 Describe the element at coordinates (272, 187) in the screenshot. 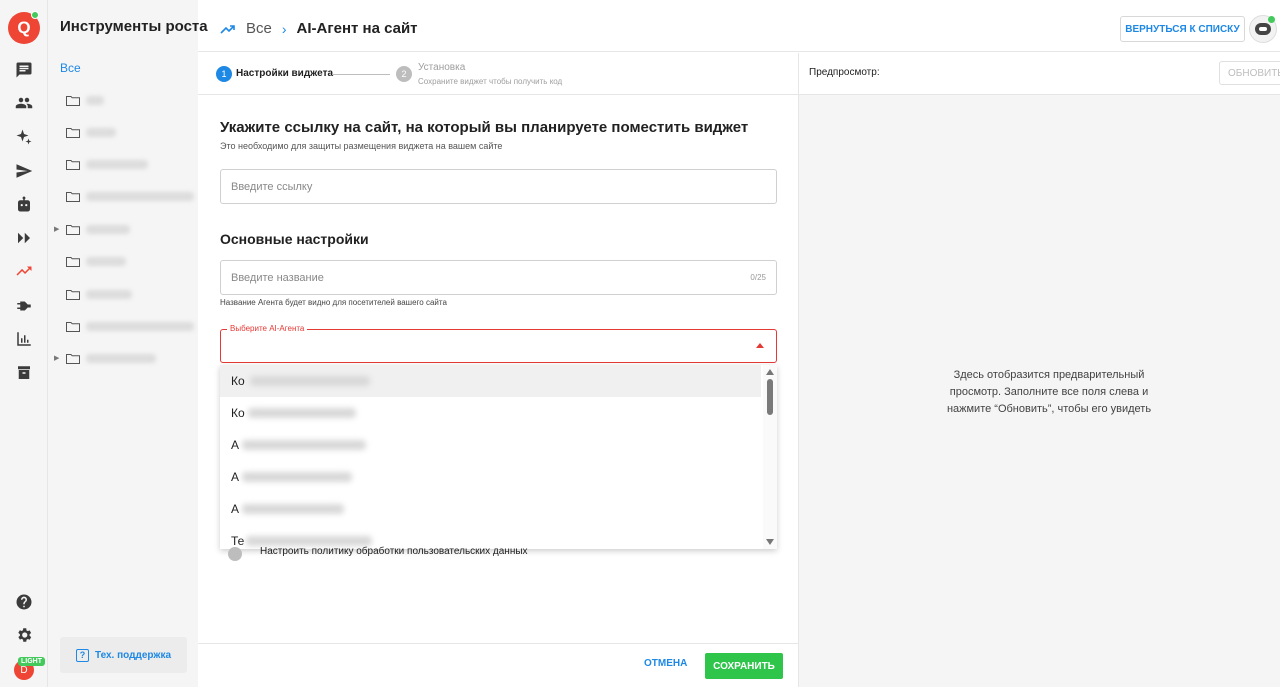

I see `site-url-placeholder: Введите ссылку` at that location.